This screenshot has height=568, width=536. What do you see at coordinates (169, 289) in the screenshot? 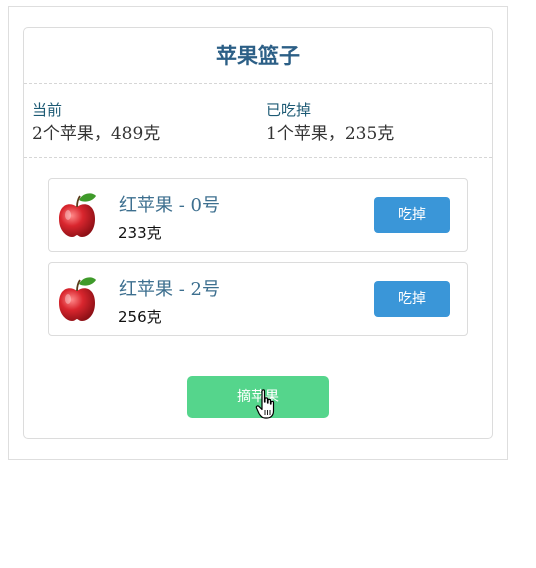
I see `apple-name: 红苹果 - 2号` at bounding box center [169, 289].